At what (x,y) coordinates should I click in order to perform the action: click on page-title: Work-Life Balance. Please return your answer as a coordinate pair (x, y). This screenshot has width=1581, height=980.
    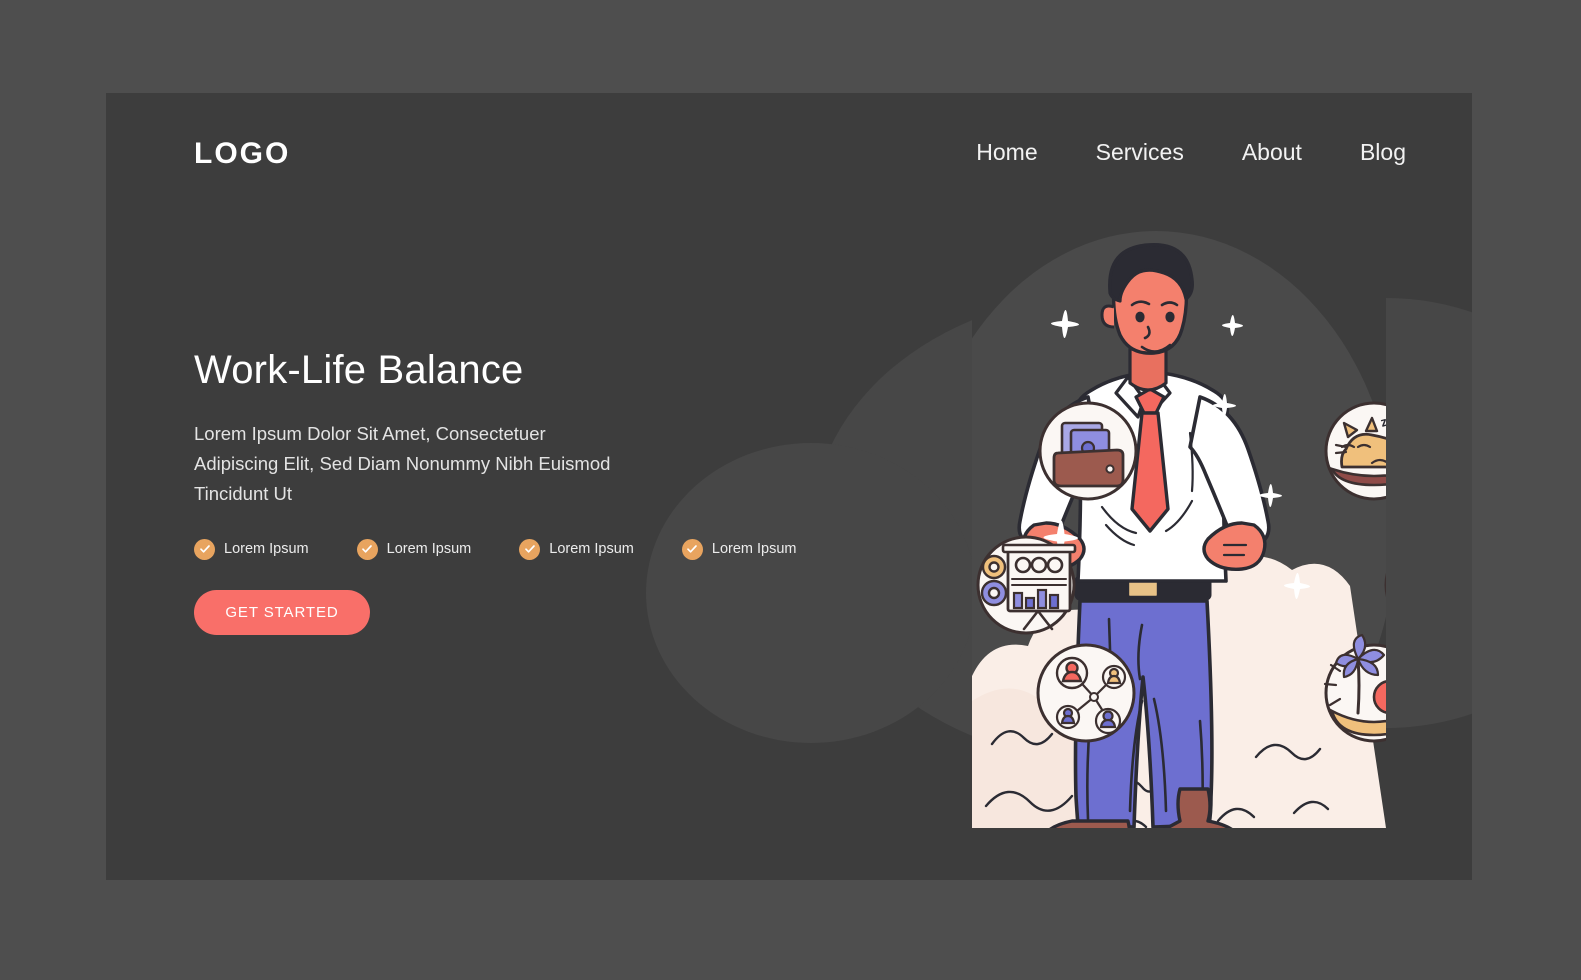
    Looking at the image, I should click on (359, 370).